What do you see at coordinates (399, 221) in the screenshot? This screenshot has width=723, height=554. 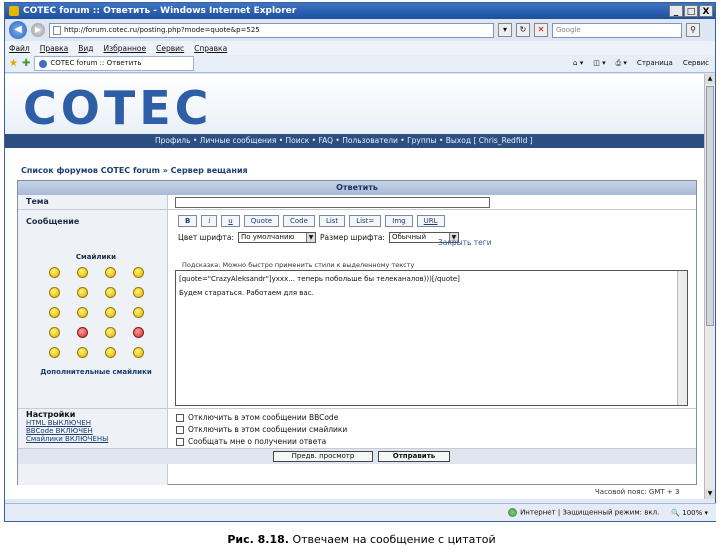 I see `img-button: Img` at bounding box center [399, 221].